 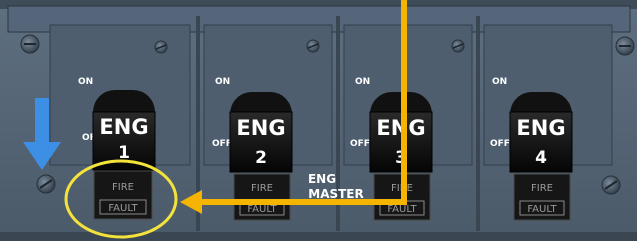 What do you see at coordinates (222, 82) in the screenshot?
I see `on-label-2: ON` at bounding box center [222, 82].